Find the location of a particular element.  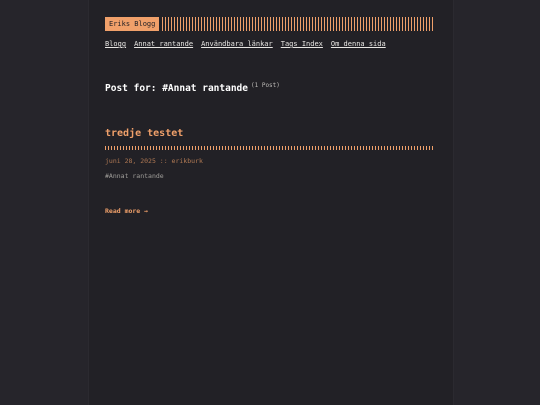

post-tag: #Annat rantande is located at coordinates (134, 176).